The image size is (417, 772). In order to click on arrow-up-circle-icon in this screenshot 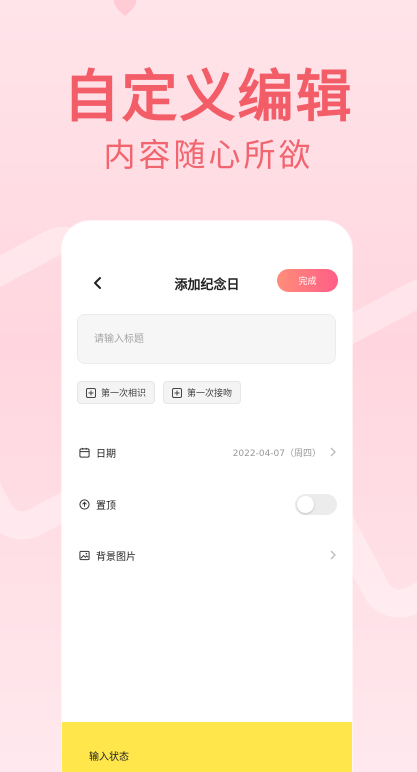, I will do `click(84, 504)`.